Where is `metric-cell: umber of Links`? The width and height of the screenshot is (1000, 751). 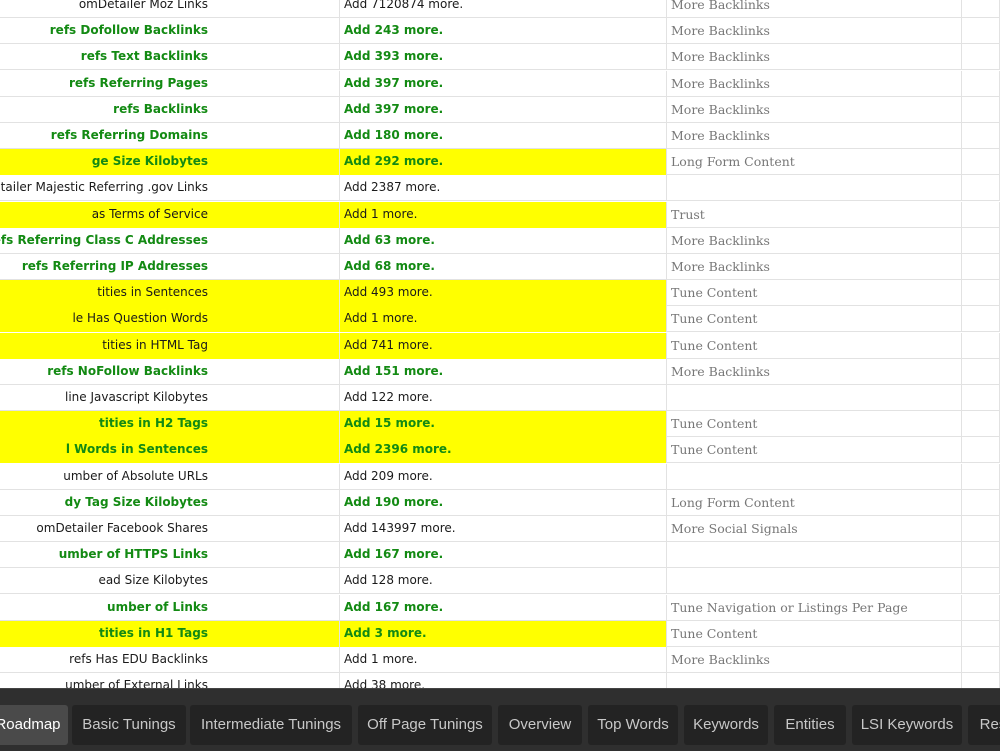 metric-cell: umber of Links is located at coordinates (170, 607).